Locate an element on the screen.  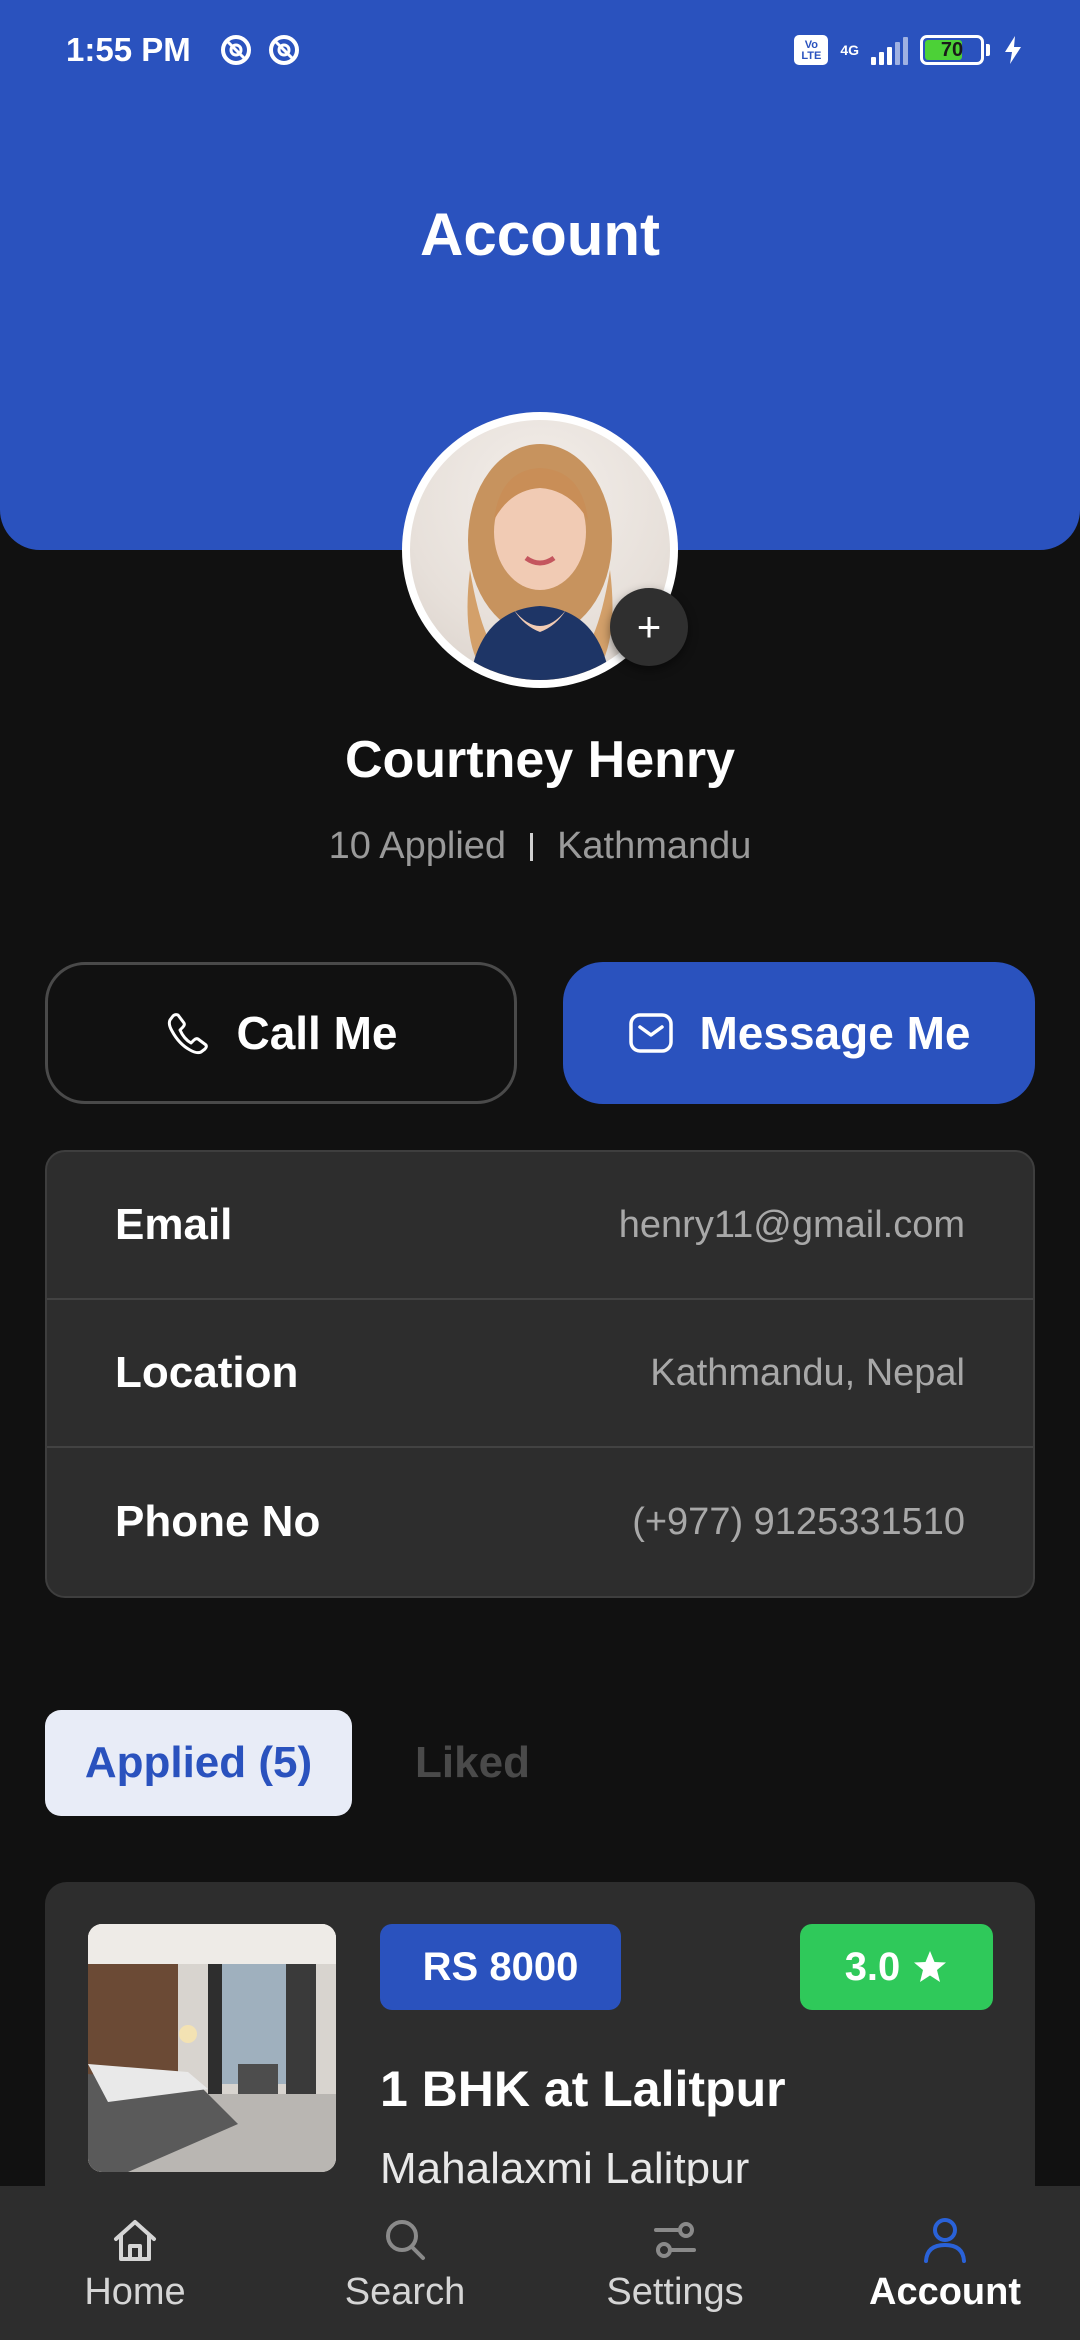
volte-icon: Vo LTE is located at coordinates (811, 50).